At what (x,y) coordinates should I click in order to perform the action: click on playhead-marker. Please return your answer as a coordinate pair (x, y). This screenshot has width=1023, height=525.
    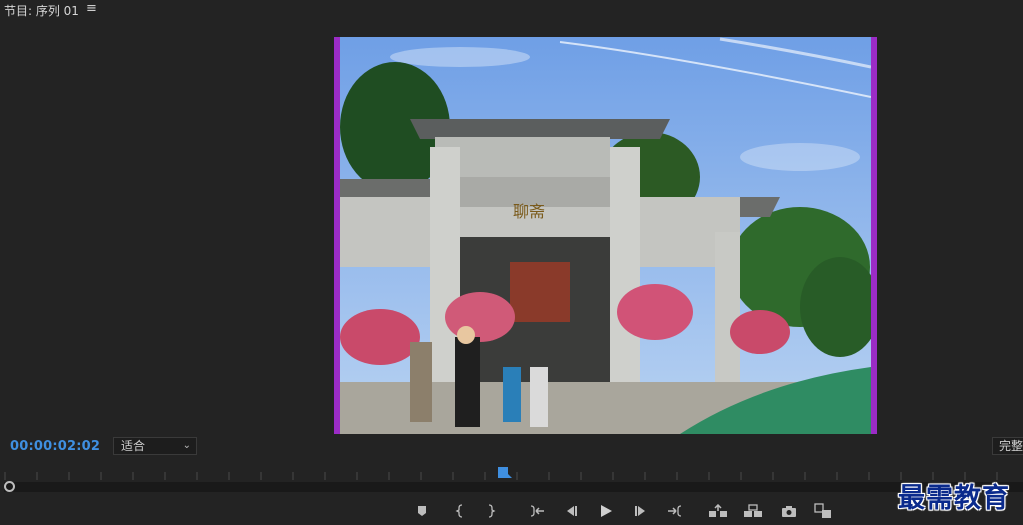
    Looking at the image, I should click on (506, 473).